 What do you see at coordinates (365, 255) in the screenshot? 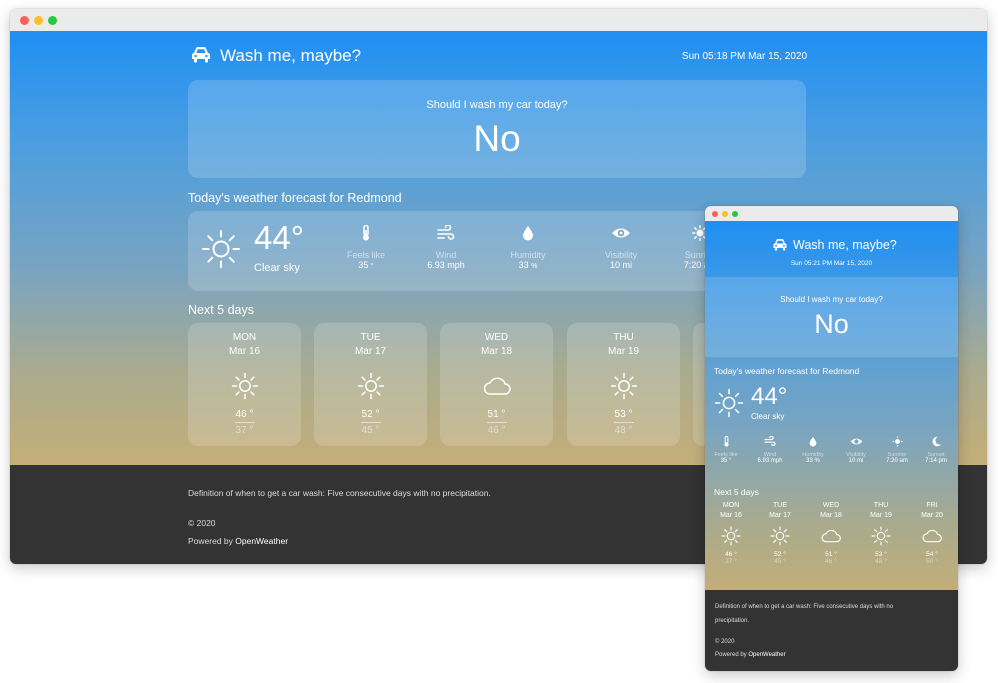
I see `metric-label: Feels like` at bounding box center [365, 255].